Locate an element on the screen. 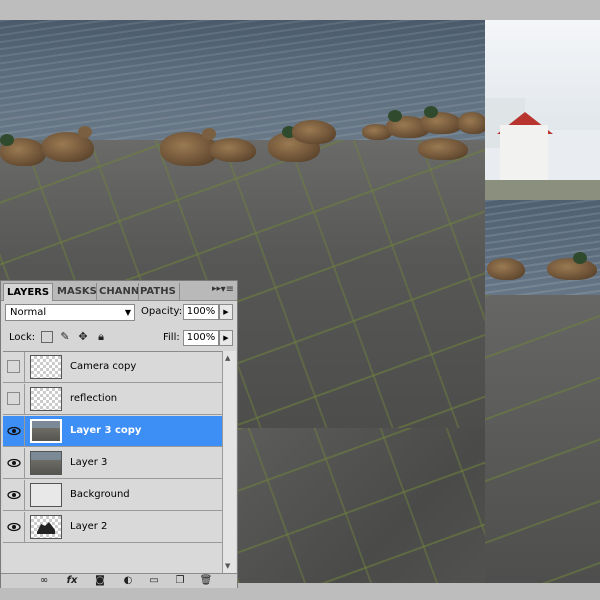  pavement-right is located at coordinates (542, 439).